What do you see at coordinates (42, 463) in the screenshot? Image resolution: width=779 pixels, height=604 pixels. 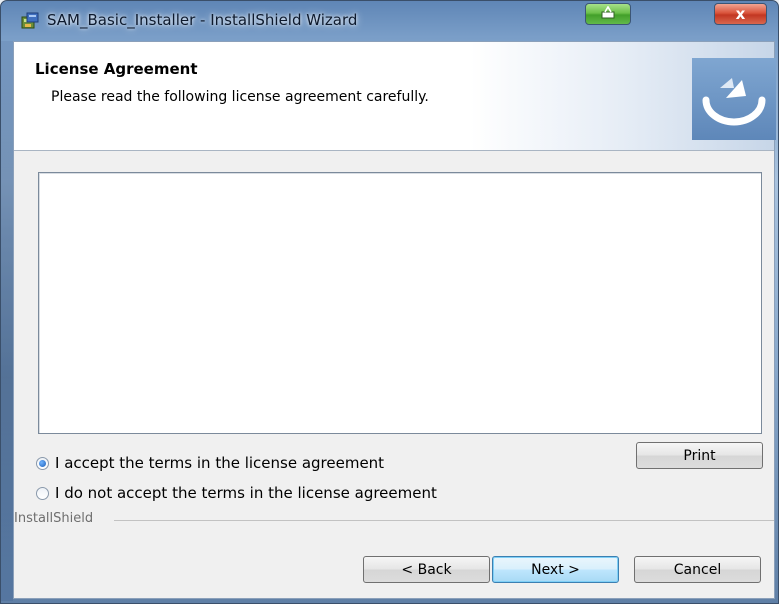 I see `radio-selected-icon` at bounding box center [42, 463].